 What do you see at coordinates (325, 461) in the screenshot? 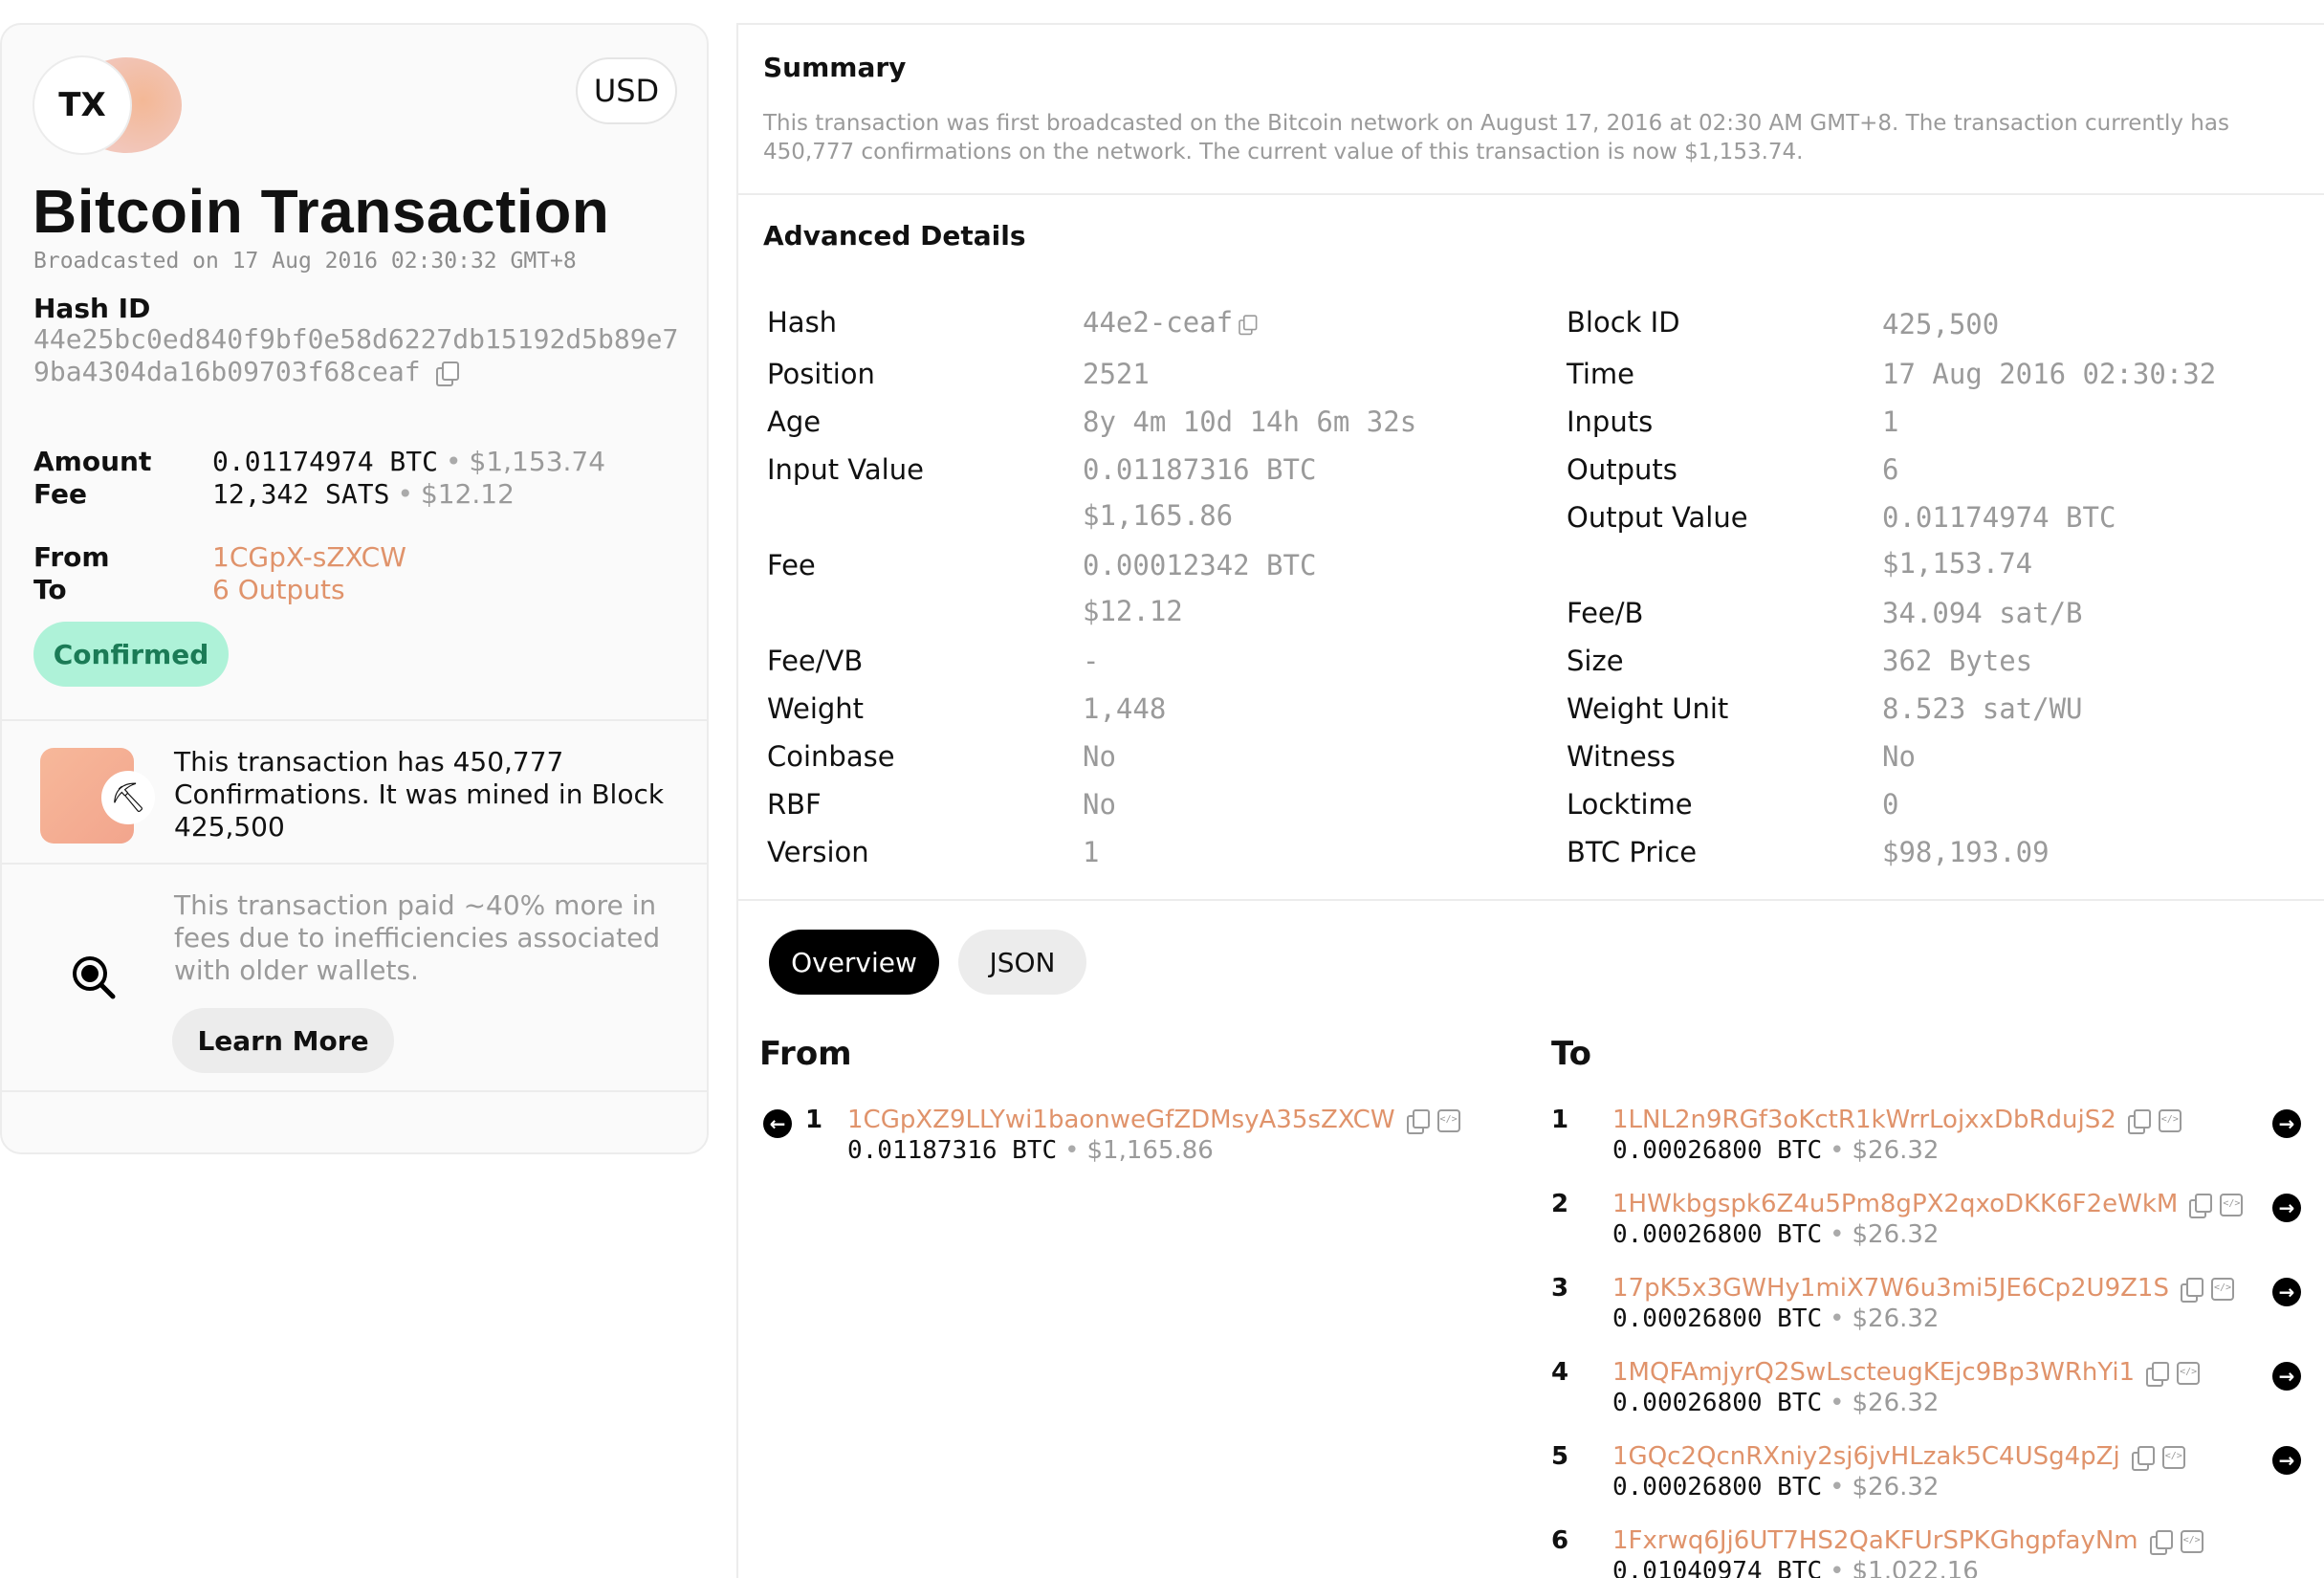
I see `amount-btc: 0.01174974 BTC` at bounding box center [325, 461].